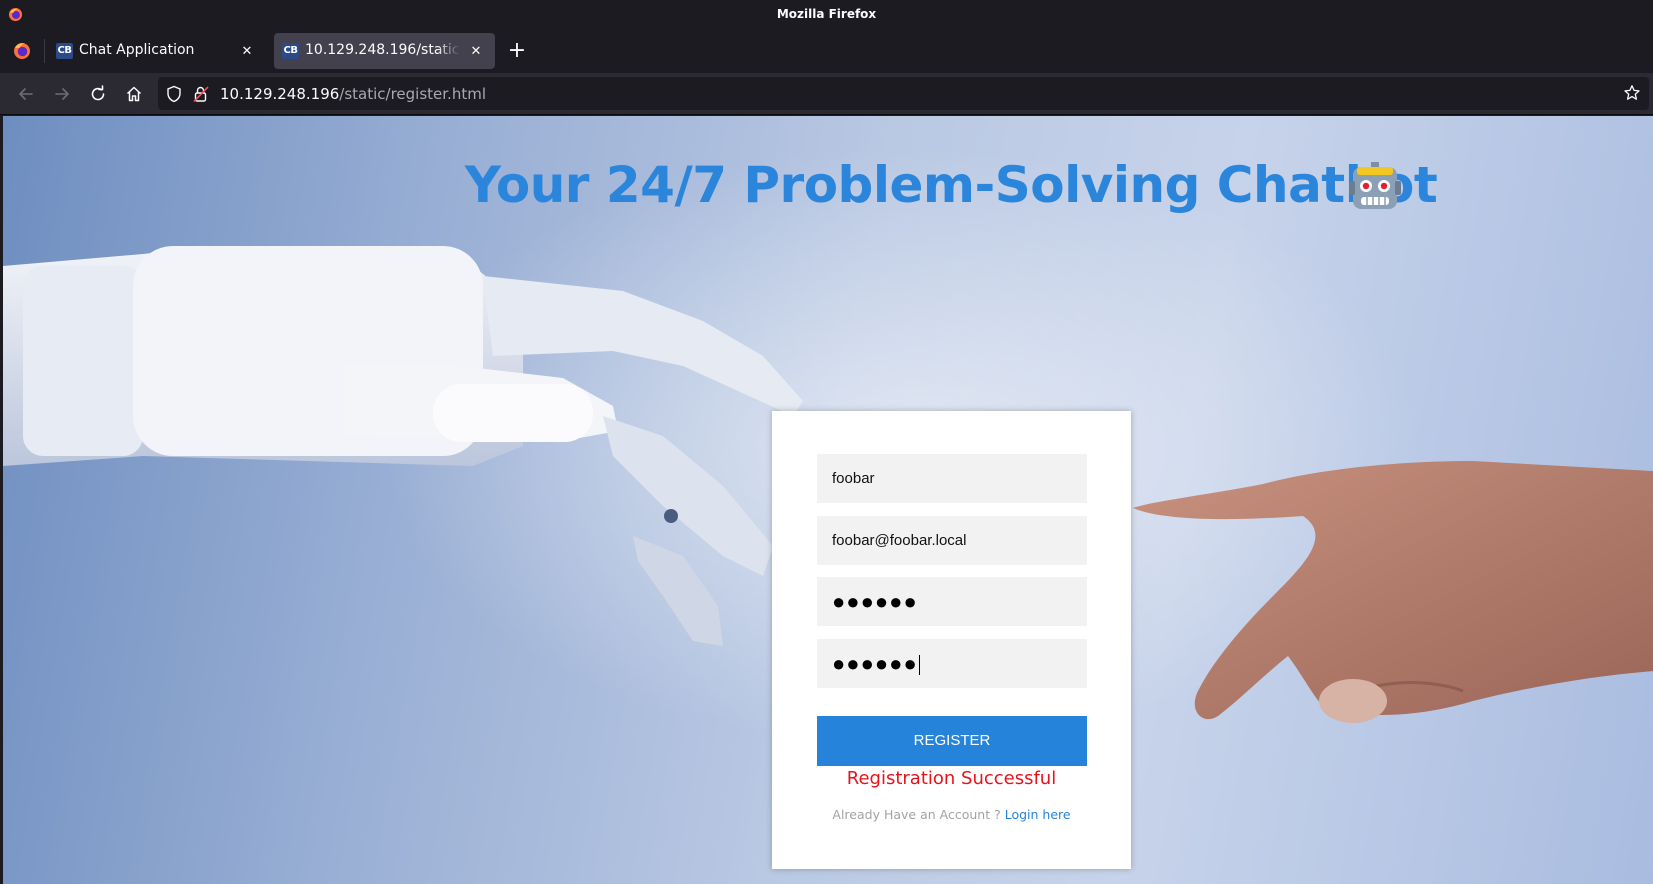 The image size is (1653, 884). What do you see at coordinates (952, 540) in the screenshot?
I see `email-field: foobar@foobar.local` at bounding box center [952, 540].